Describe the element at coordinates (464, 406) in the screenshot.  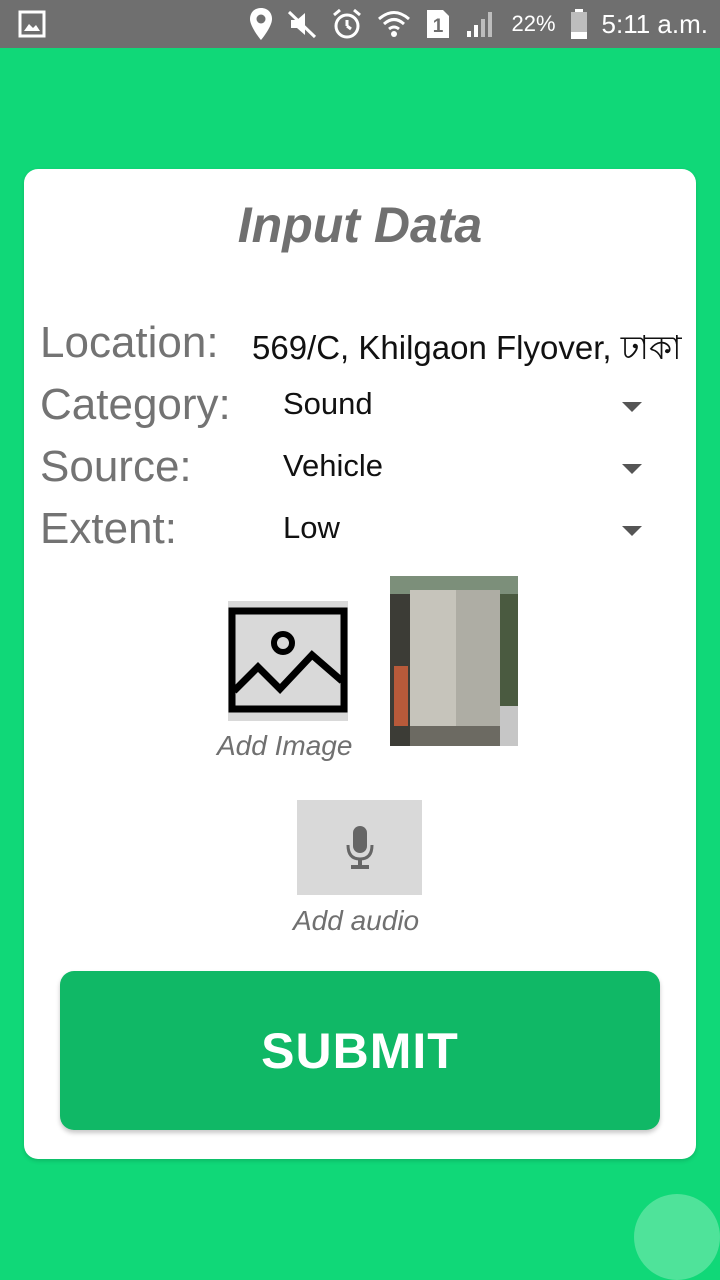
I see `category-dropdown: Sound` at that location.